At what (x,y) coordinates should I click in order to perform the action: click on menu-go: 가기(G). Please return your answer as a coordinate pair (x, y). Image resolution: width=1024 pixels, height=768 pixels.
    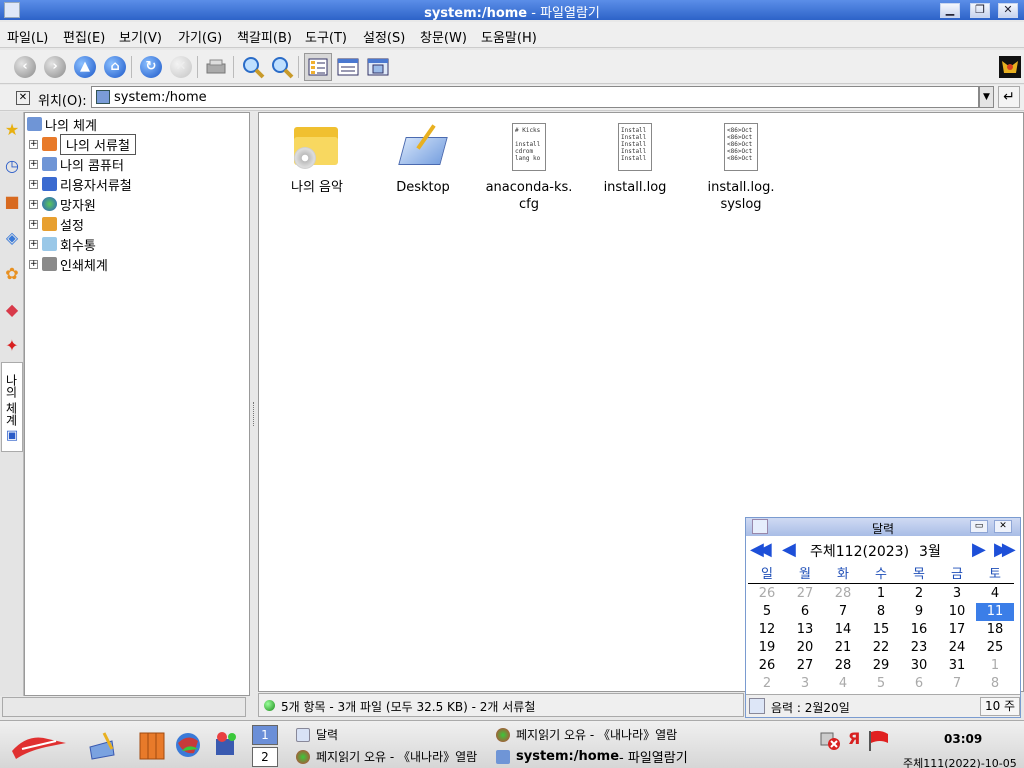
    Looking at the image, I should click on (200, 36).